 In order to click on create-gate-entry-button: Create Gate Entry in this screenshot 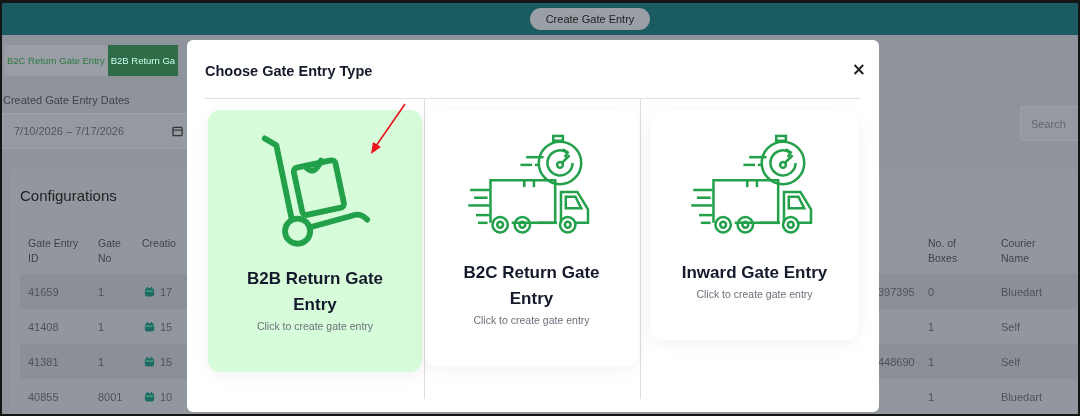, I will do `click(590, 19)`.